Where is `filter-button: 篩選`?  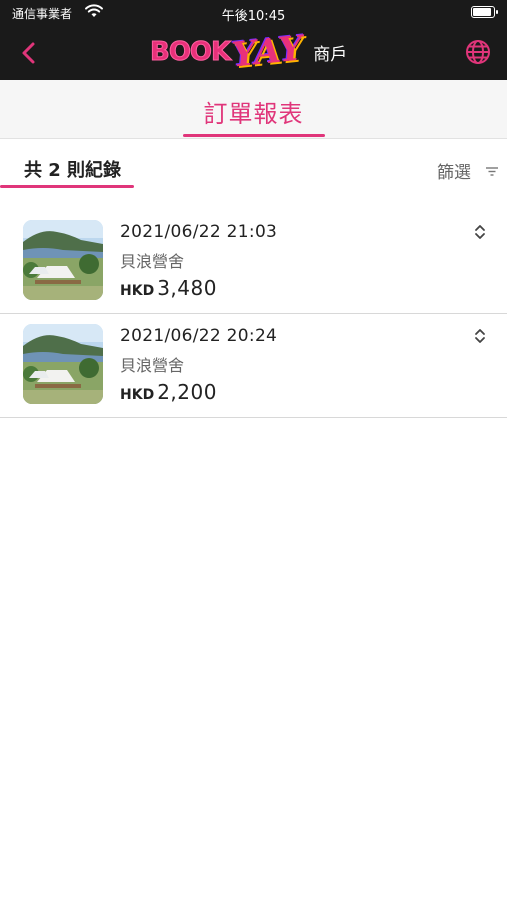
filter-button: 篩選 is located at coordinates (468, 170).